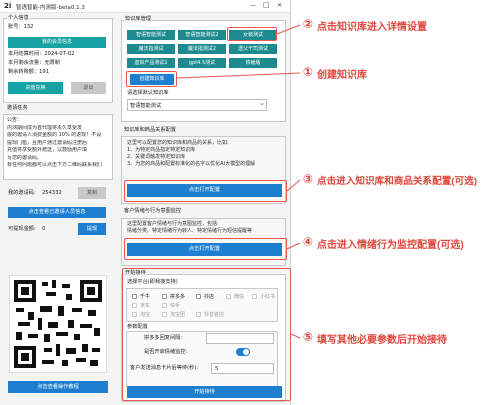 Image resolution: width=499 pixels, height=405 pixels. I want to click on default-kb-select: 智语智能测试 ⌄, so click(197, 105).